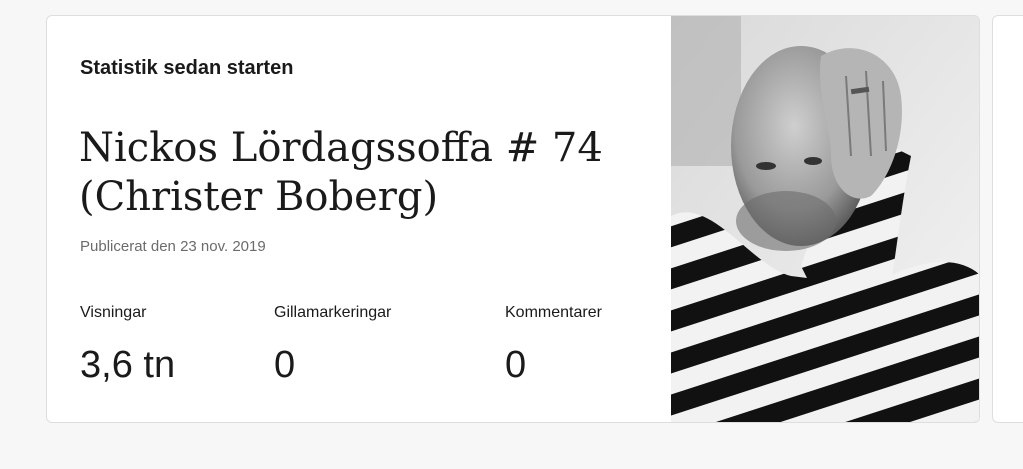 This screenshot has width=1023, height=469. I want to click on stat-likes: Gillamarkeringar 0, so click(332, 345).